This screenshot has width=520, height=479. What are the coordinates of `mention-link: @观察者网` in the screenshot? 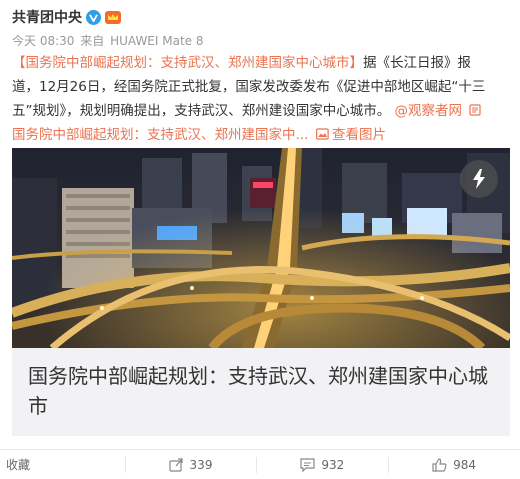 It's located at (429, 111).